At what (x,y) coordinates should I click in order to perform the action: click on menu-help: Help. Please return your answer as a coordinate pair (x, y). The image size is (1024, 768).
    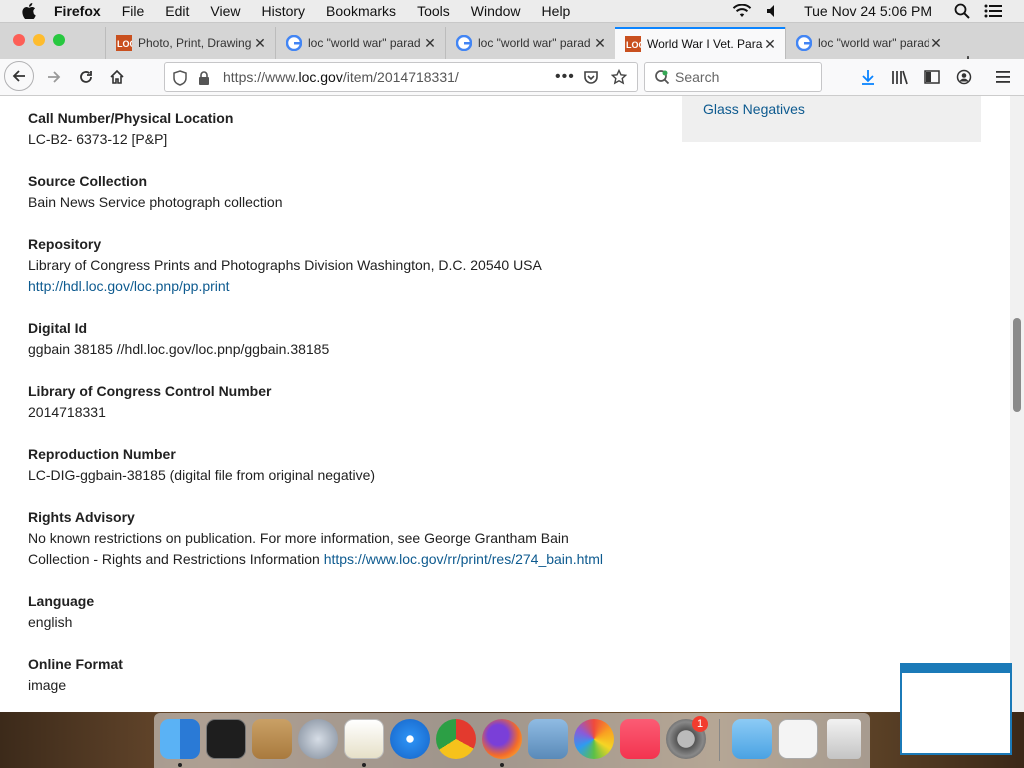
    Looking at the image, I should click on (556, 11).